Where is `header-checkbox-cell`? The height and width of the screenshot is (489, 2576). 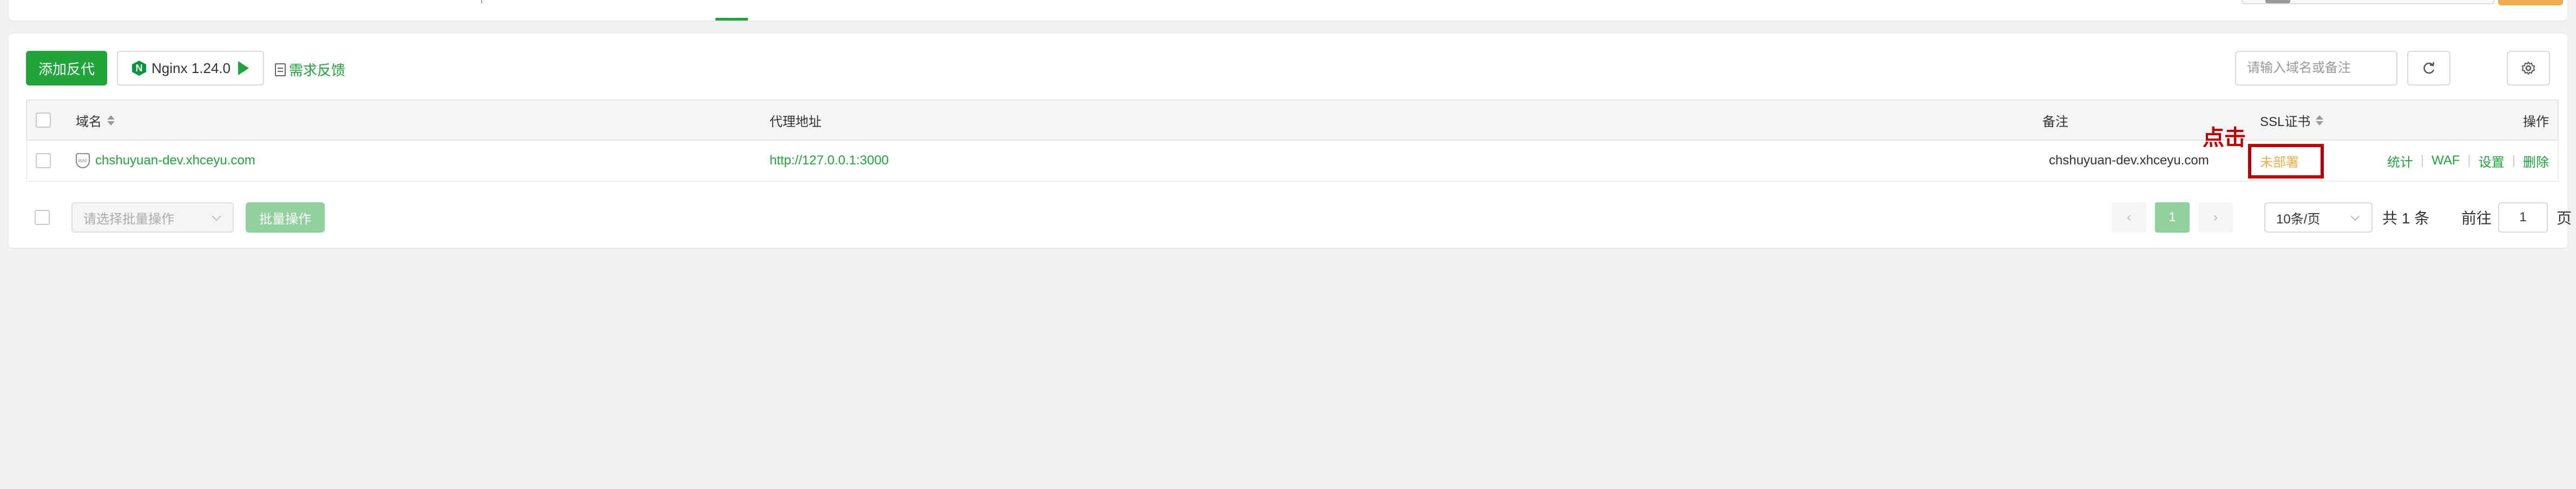
header-checkbox-cell is located at coordinates (43, 120).